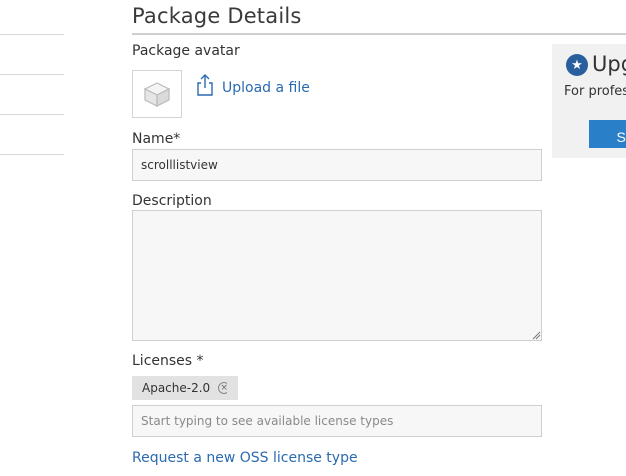 The width and height of the screenshot is (626, 476). What do you see at coordinates (186, 51) in the screenshot?
I see `avatar-label: Package avatar` at bounding box center [186, 51].